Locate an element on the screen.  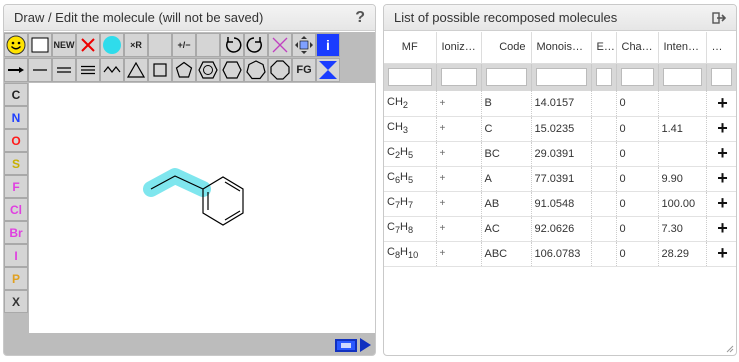
filter-input-monoisotopic is located at coordinates (561, 77).